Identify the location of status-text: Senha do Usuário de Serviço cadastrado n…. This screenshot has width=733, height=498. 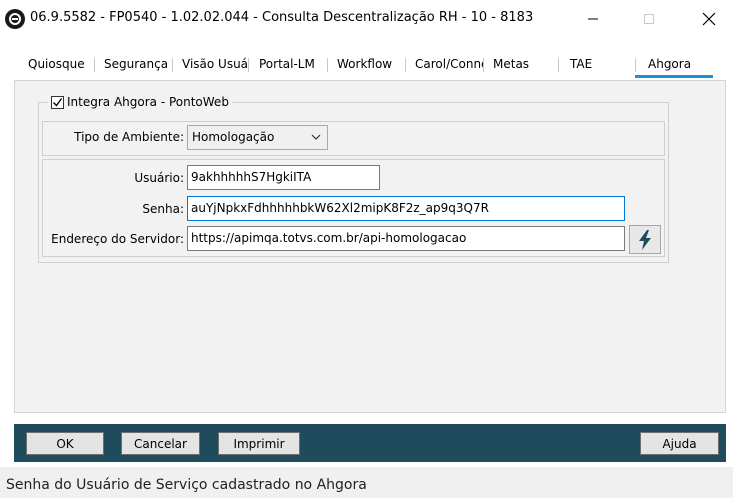
(186, 485).